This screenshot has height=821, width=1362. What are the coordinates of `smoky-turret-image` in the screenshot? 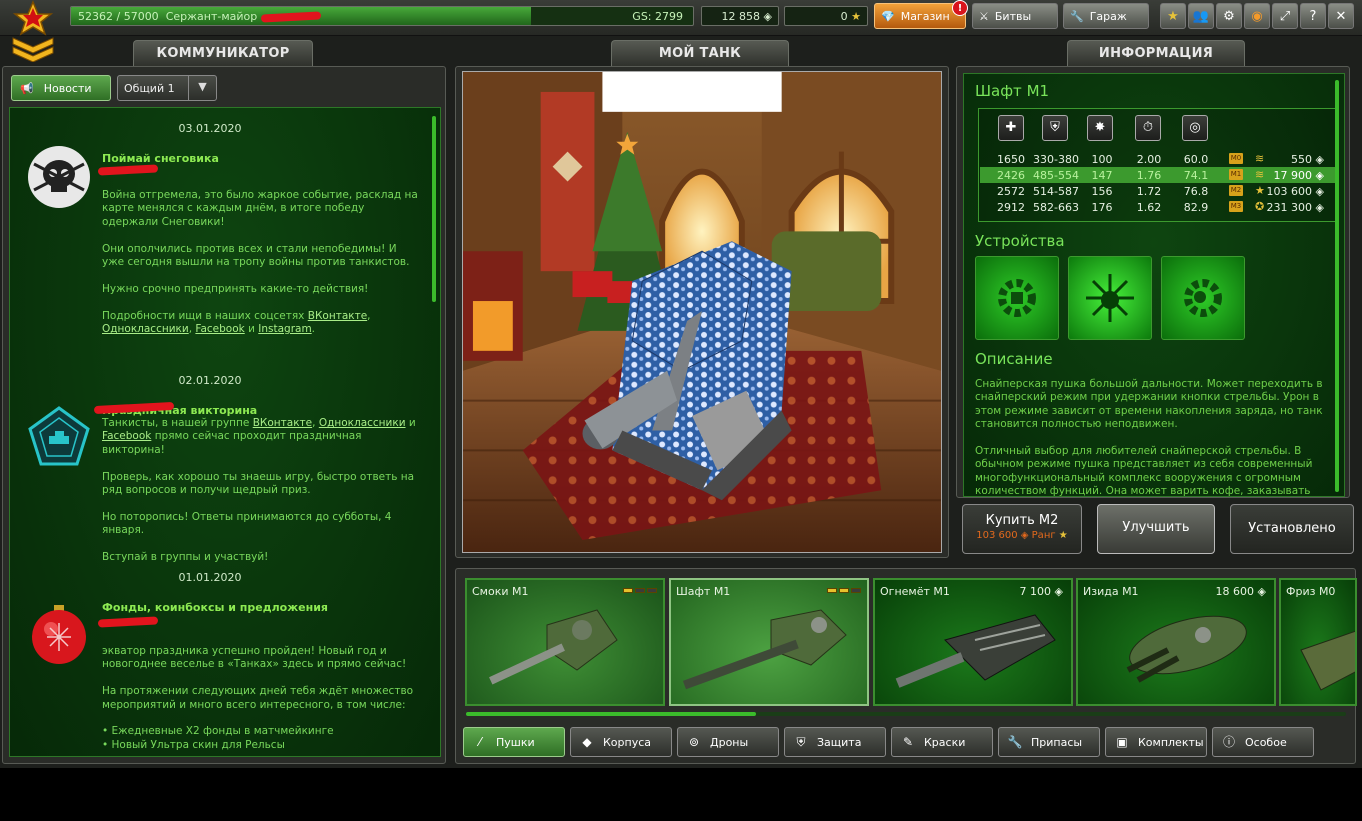 It's located at (553, 647).